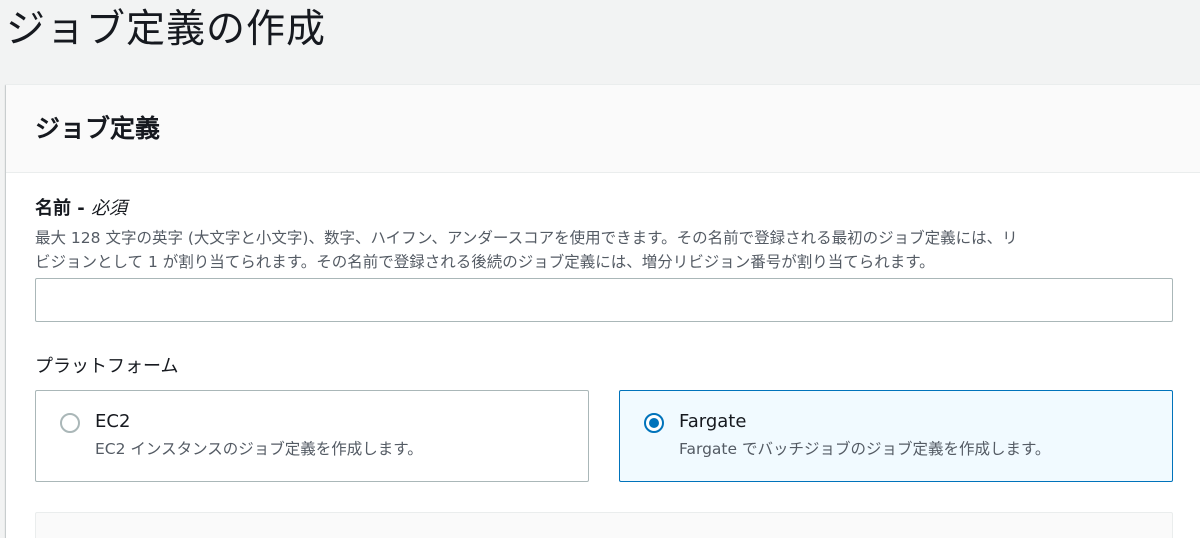 This screenshot has height=538, width=1200. I want to click on fargate-option-description: Fargate でバッチジョブのジョブ定義を作成します。, so click(865, 449).